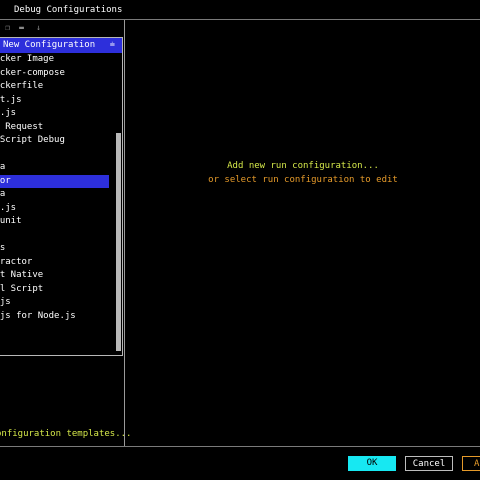 The image size is (480, 480). Describe the element at coordinates (5, 302) in the screenshot. I see `configuration-type-label: y-js` at that location.